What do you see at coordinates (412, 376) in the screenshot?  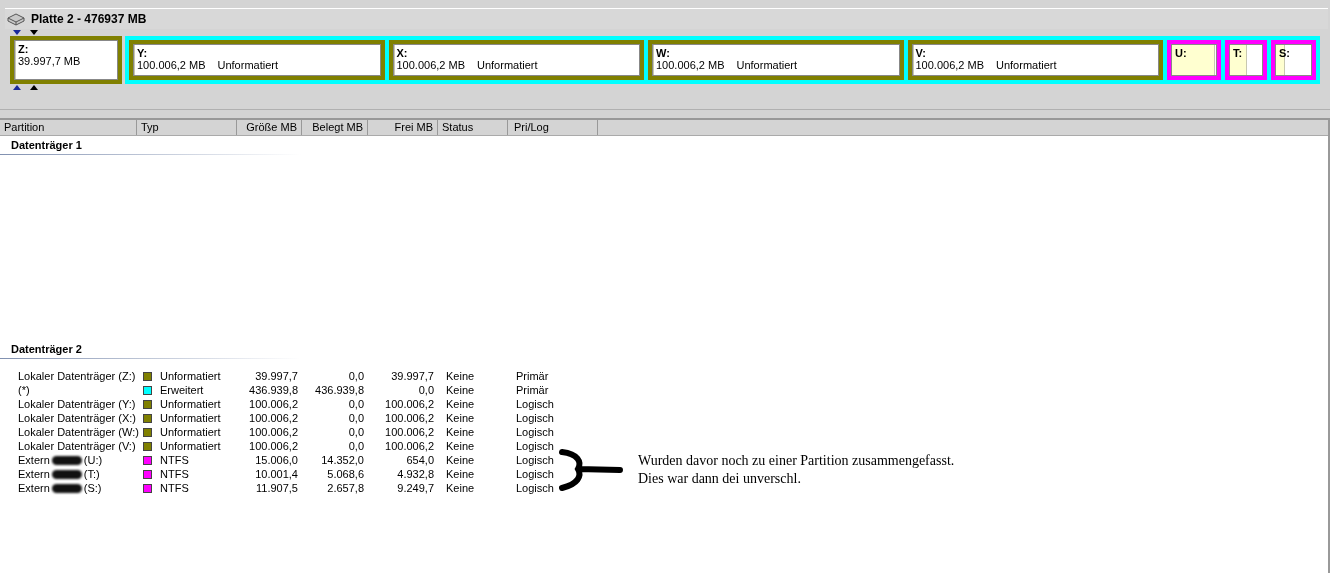 I see `table-cell: 39.997,7` at bounding box center [412, 376].